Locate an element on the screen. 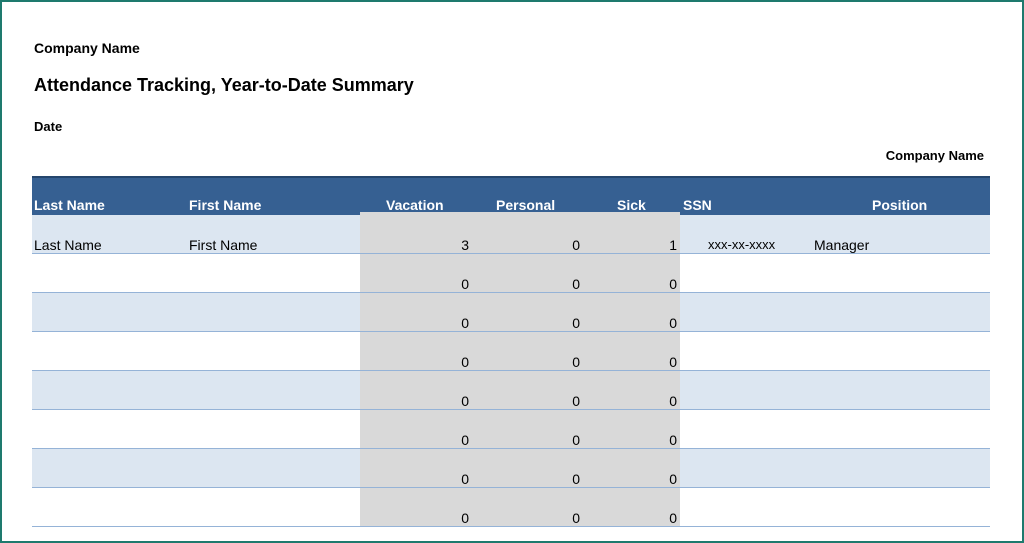 Image resolution: width=1024 pixels, height=543 pixels. company-name-right: Company Name is located at coordinates (934, 155).